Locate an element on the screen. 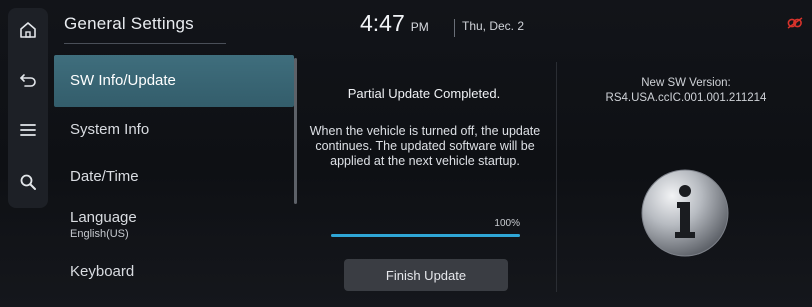 Image resolution: width=812 pixels, height=307 pixels. clock: 4:47 PM is located at coordinates (394, 23).